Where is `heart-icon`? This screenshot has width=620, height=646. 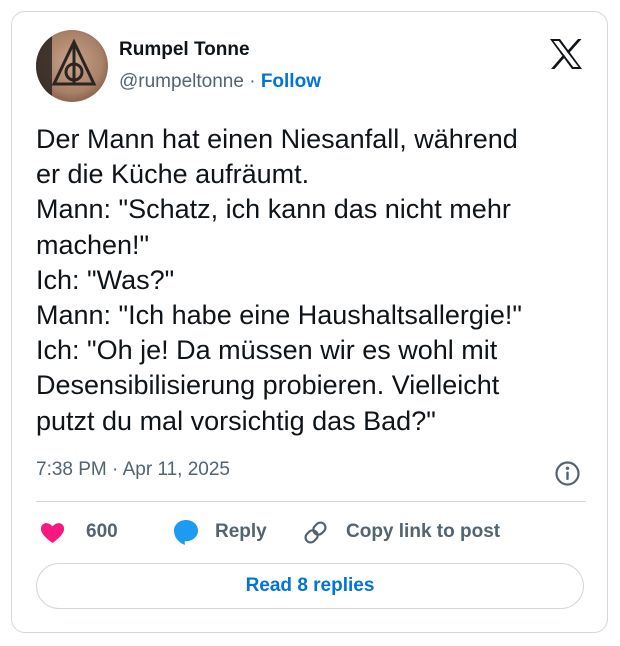 heart-icon is located at coordinates (52, 532).